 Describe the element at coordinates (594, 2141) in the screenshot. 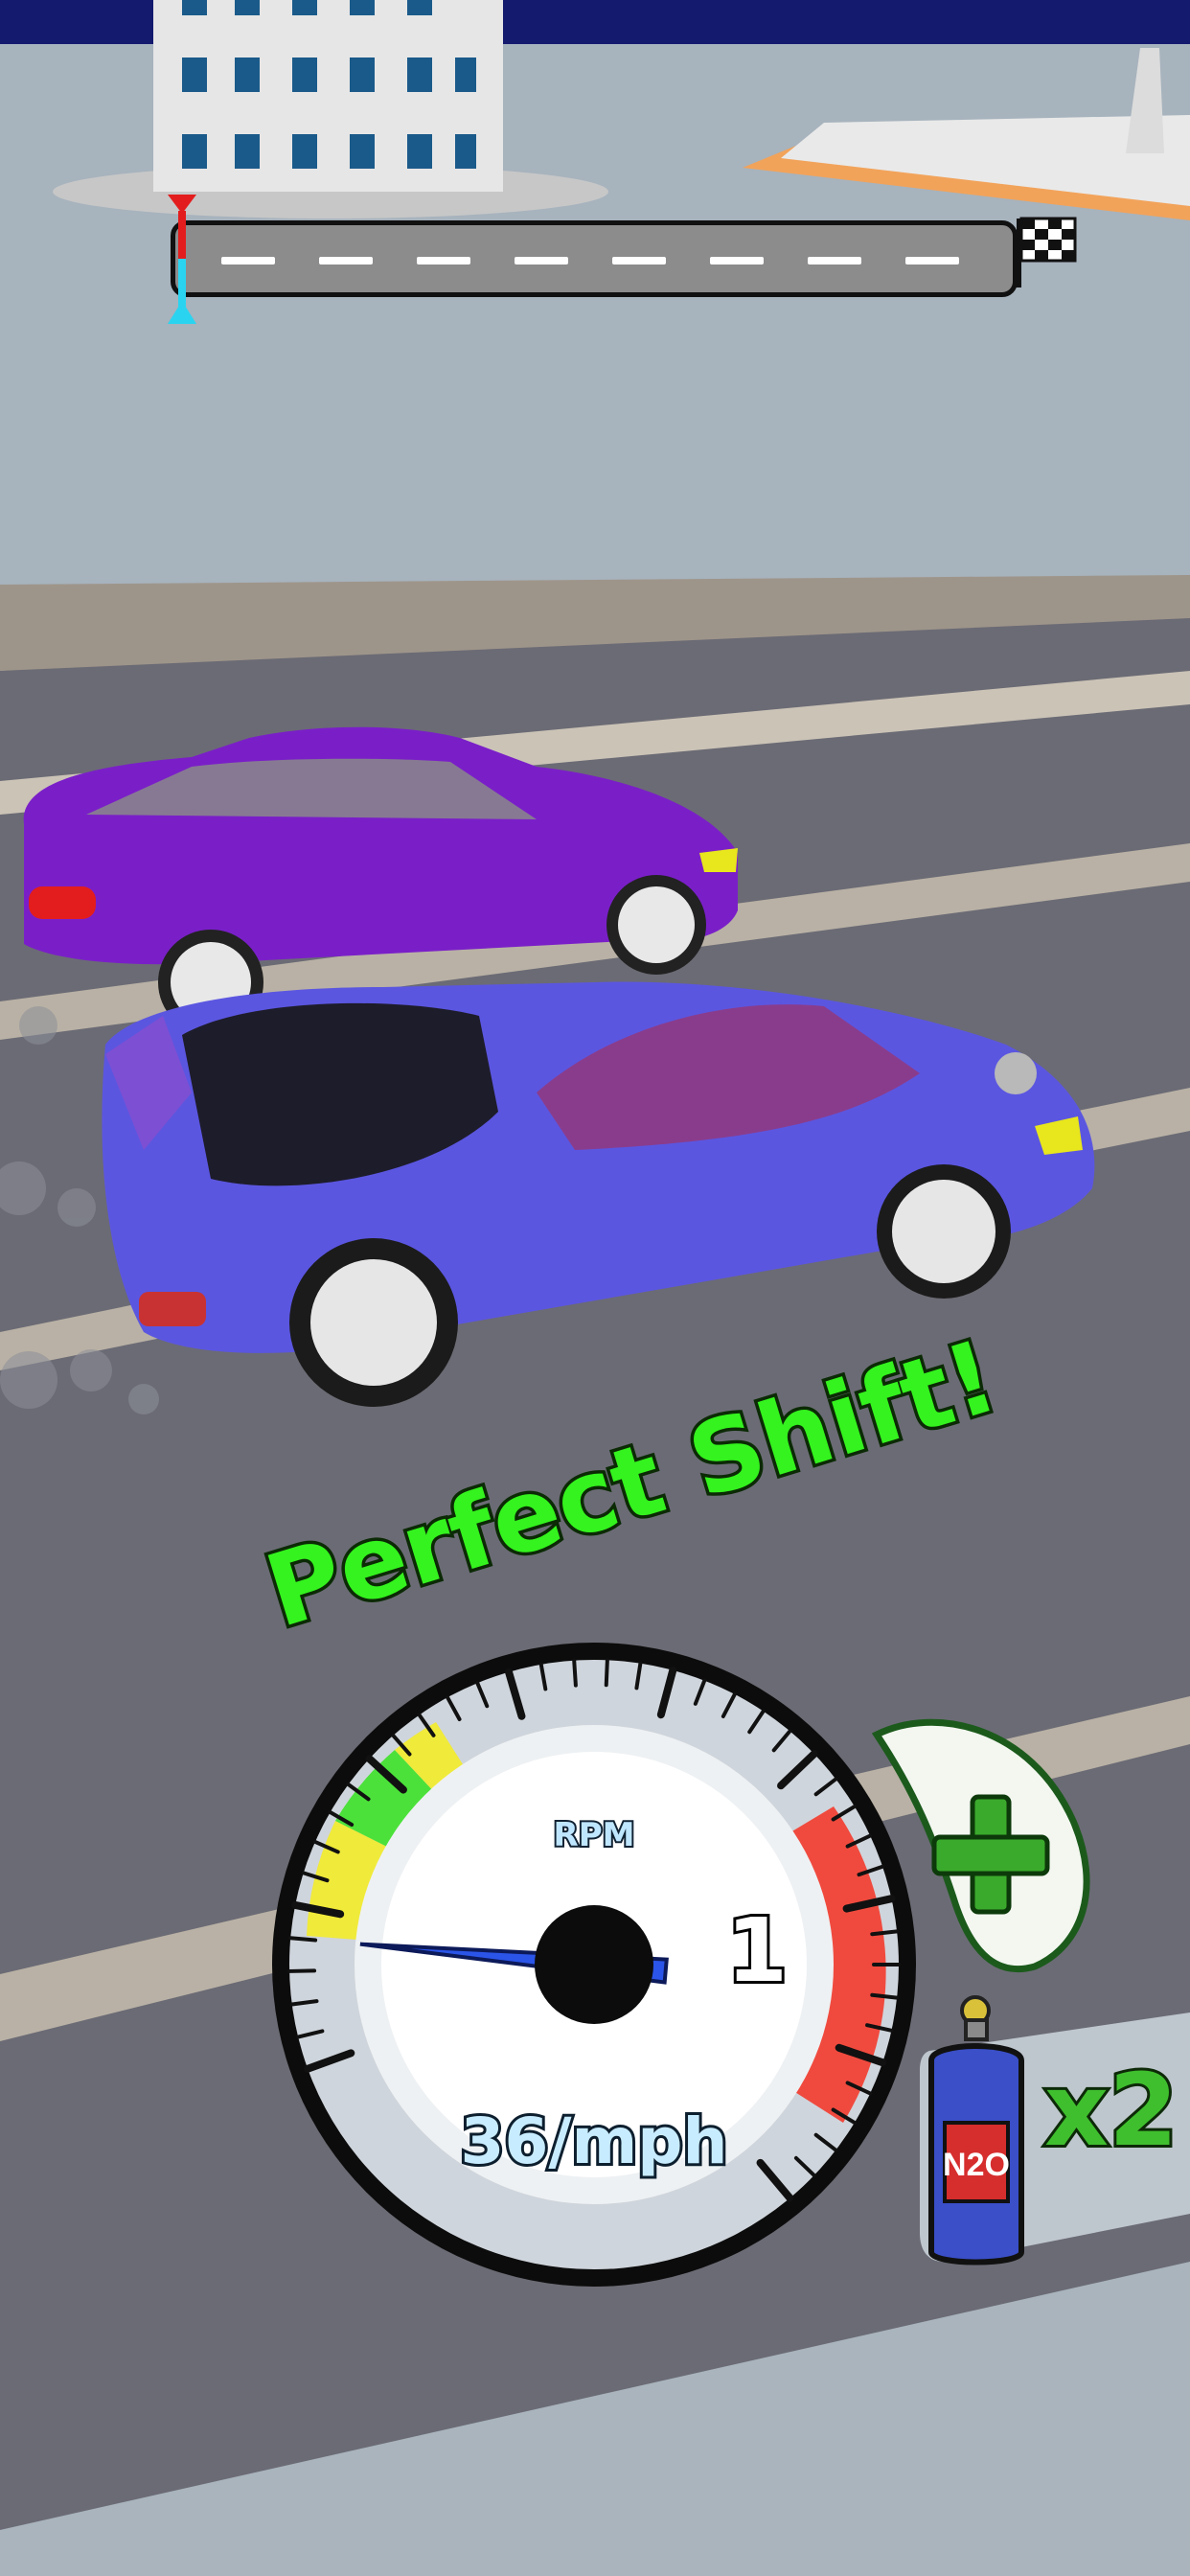

I see `speed-readout: 36/mph` at that location.